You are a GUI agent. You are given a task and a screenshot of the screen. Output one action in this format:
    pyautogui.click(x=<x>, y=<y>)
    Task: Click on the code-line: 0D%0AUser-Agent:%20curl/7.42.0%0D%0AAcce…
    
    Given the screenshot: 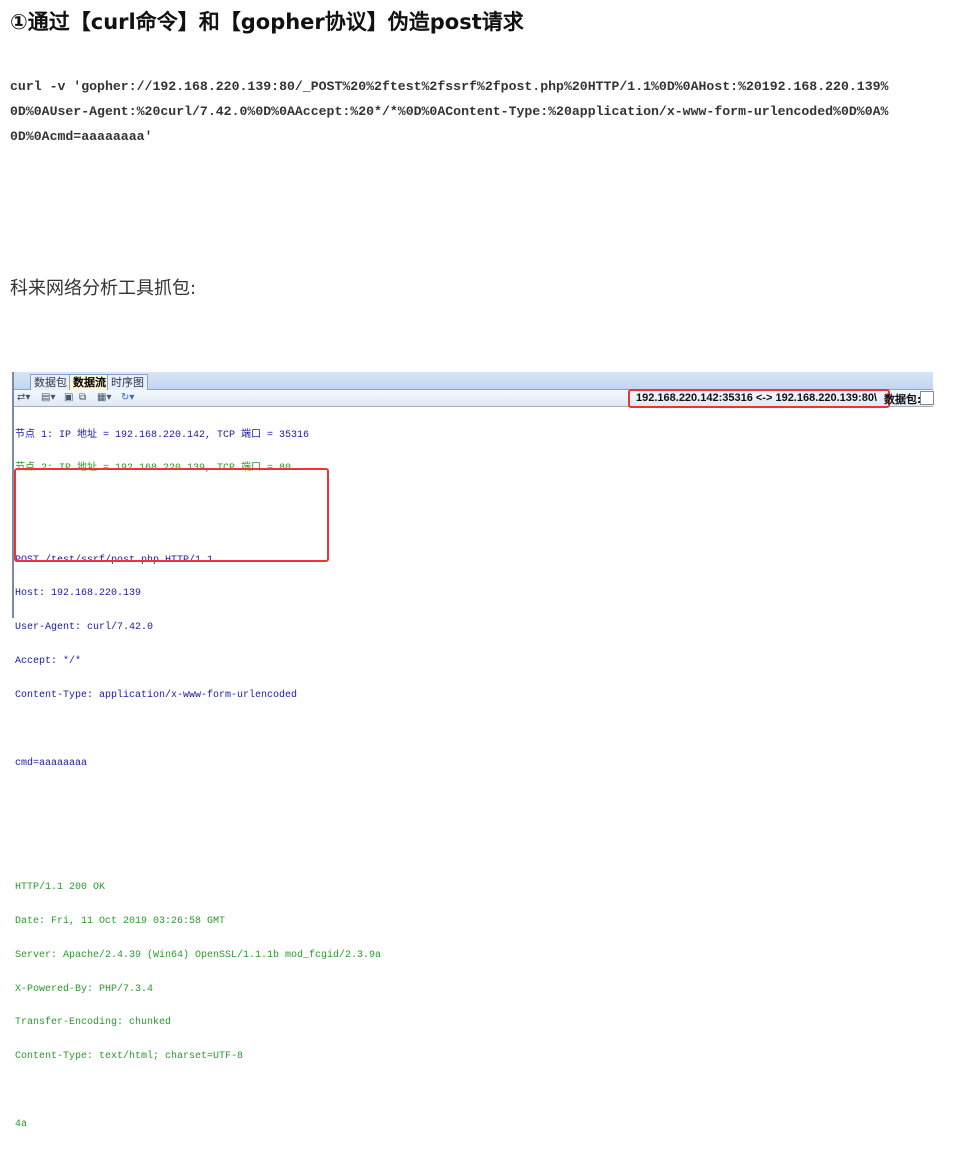 What is the action you would take?
    pyautogui.click(x=449, y=111)
    